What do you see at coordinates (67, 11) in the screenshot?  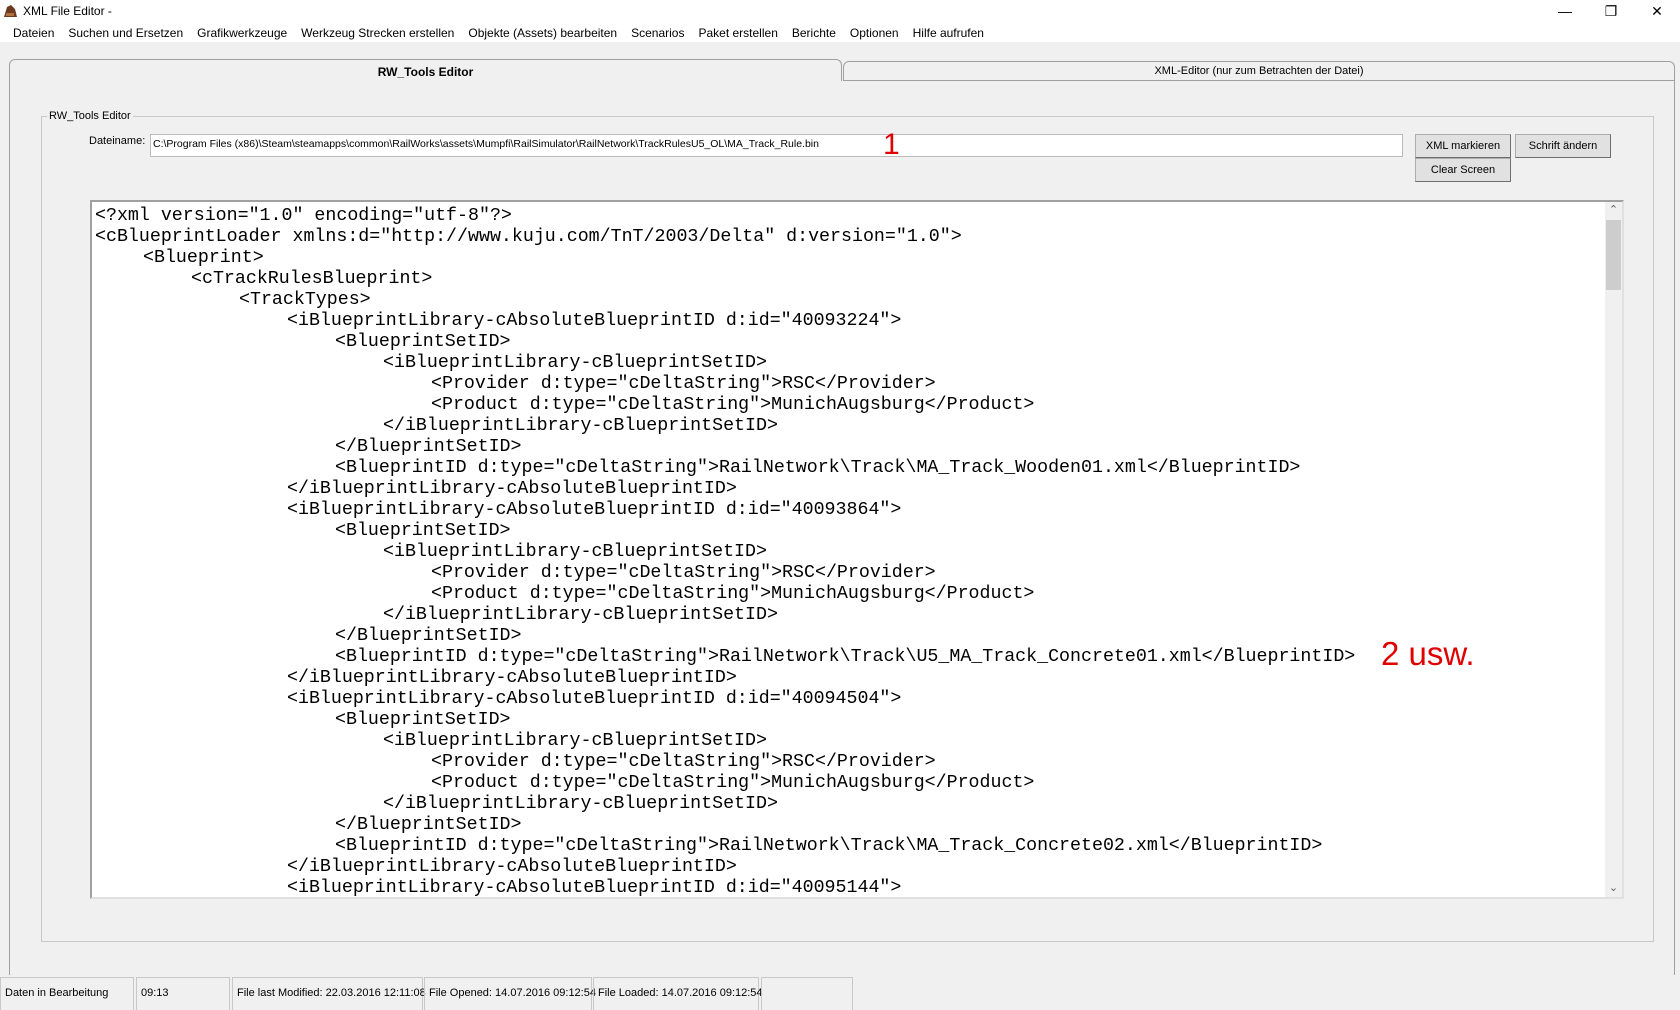 I see `window-title: XML File Editor -` at bounding box center [67, 11].